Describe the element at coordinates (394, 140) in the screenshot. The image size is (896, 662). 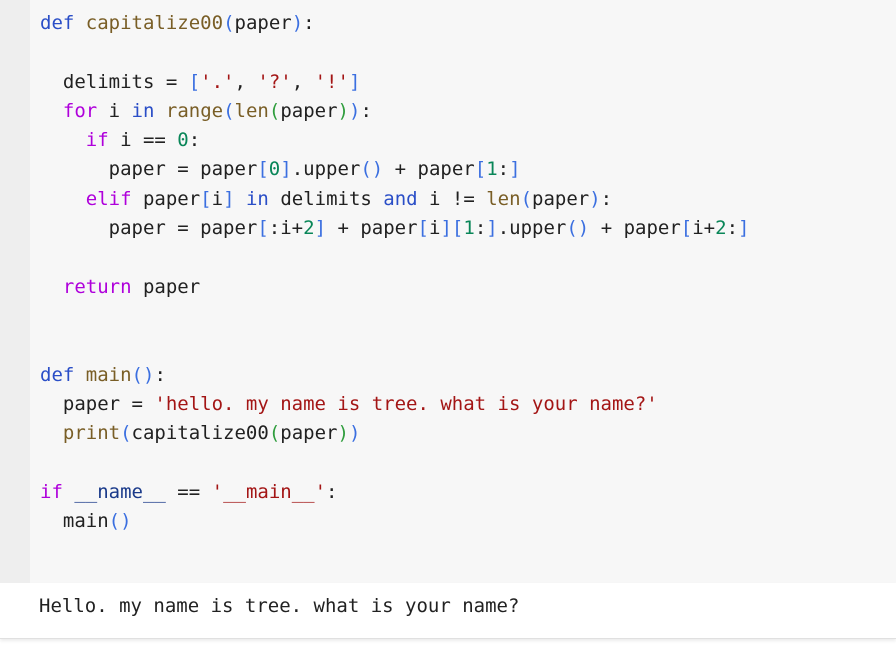
I see `code-line: if i == 0:` at that location.